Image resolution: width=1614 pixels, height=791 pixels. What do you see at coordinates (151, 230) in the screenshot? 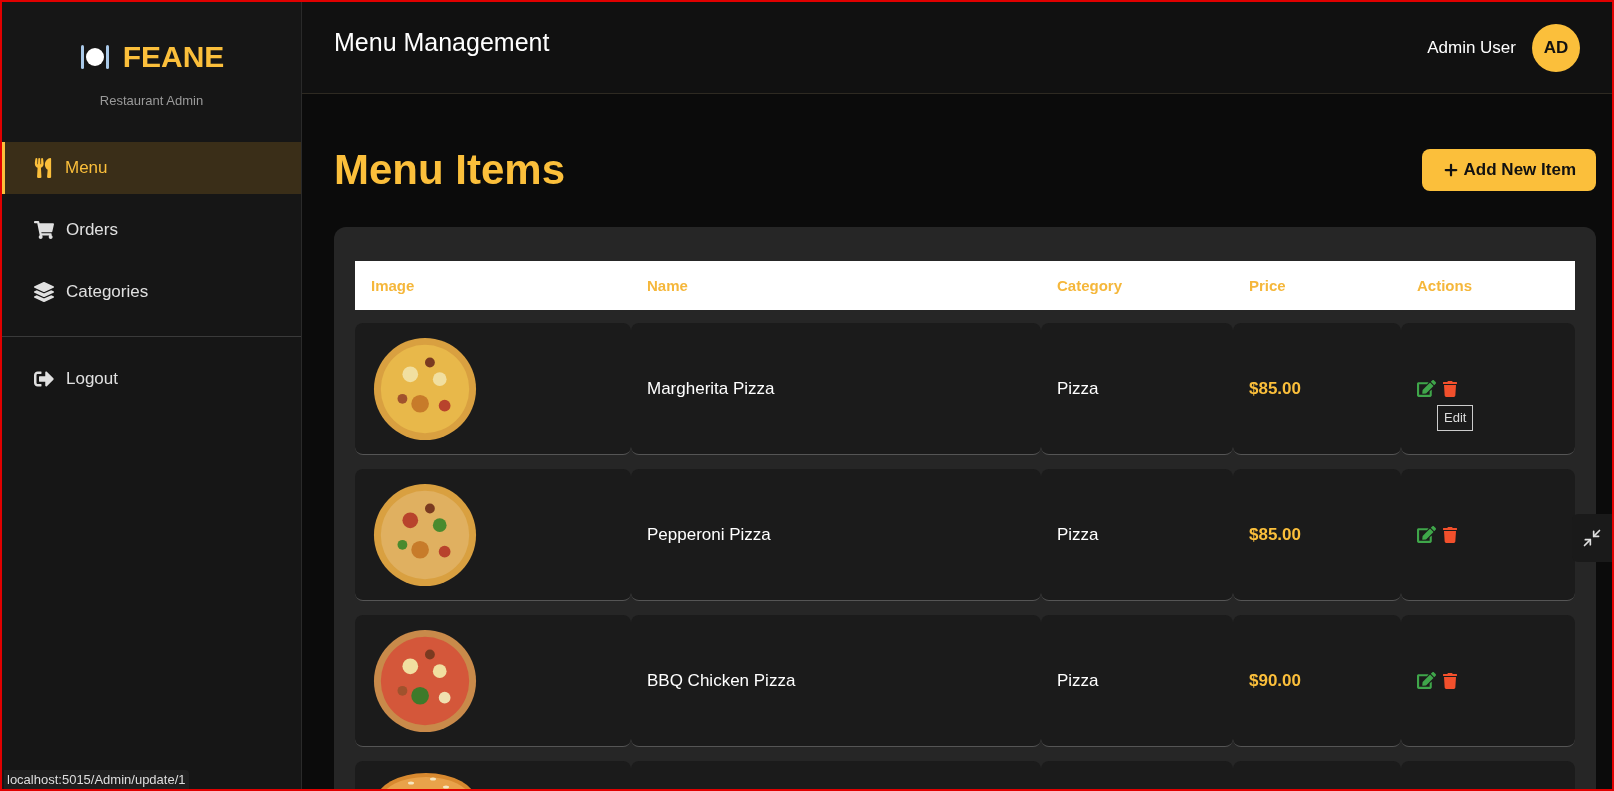
I see `sidebar-item: Orders` at bounding box center [151, 230].